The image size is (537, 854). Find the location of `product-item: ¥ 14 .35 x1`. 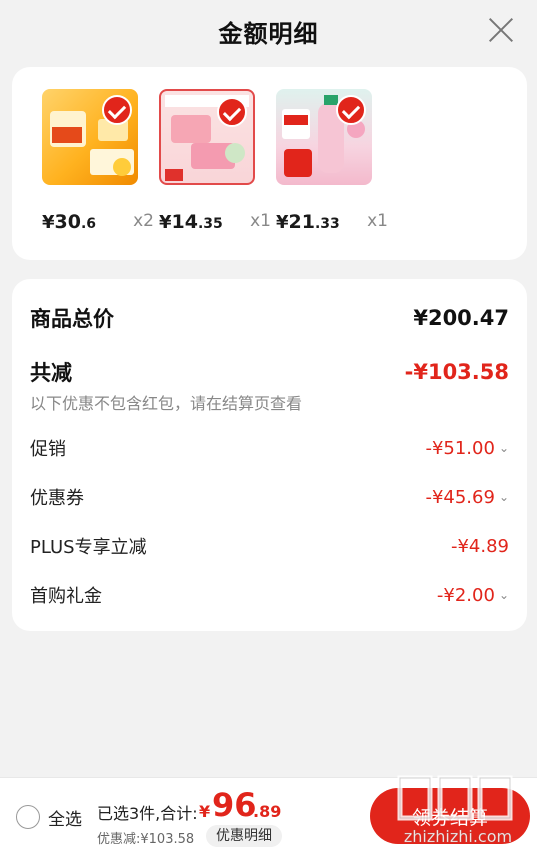

product-item: ¥ 14 .35 x1 is located at coordinates (215, 161).